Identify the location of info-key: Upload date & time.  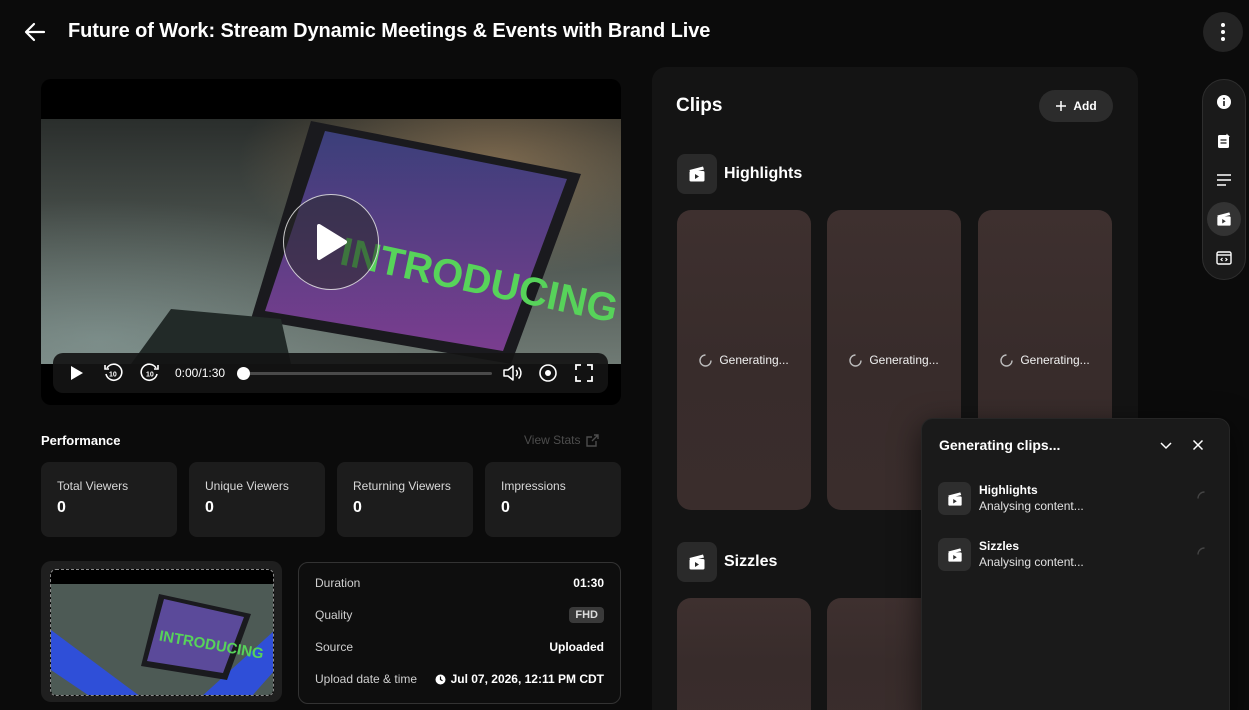
(366, 679).